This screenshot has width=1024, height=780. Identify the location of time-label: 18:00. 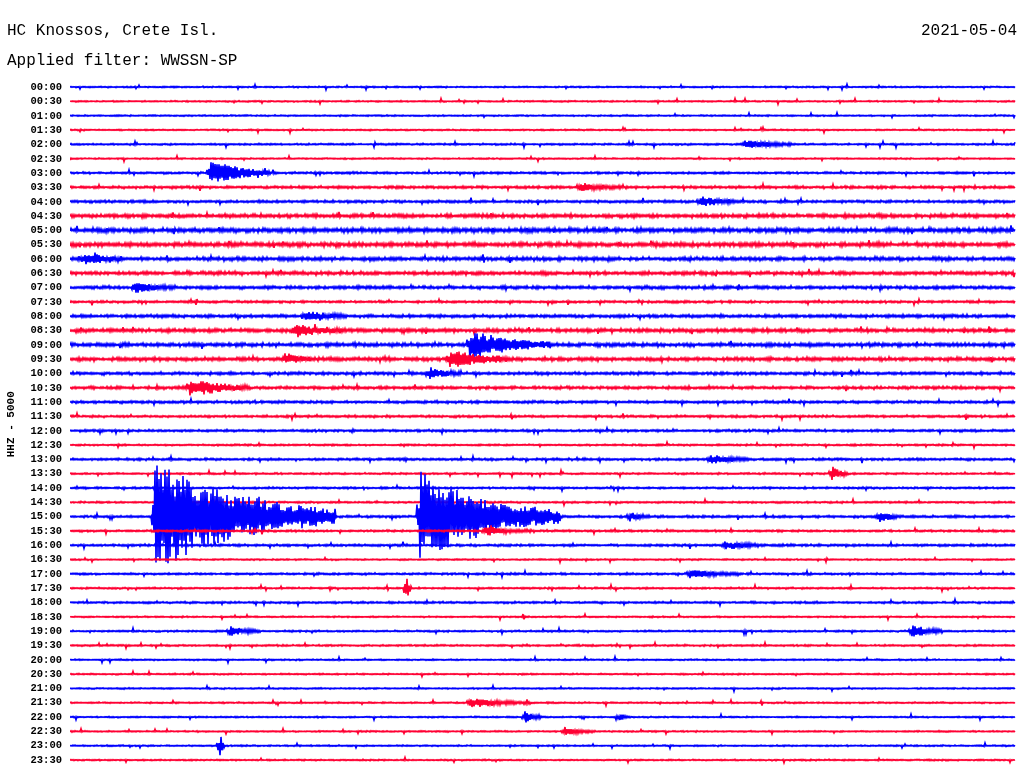
(46, 602).